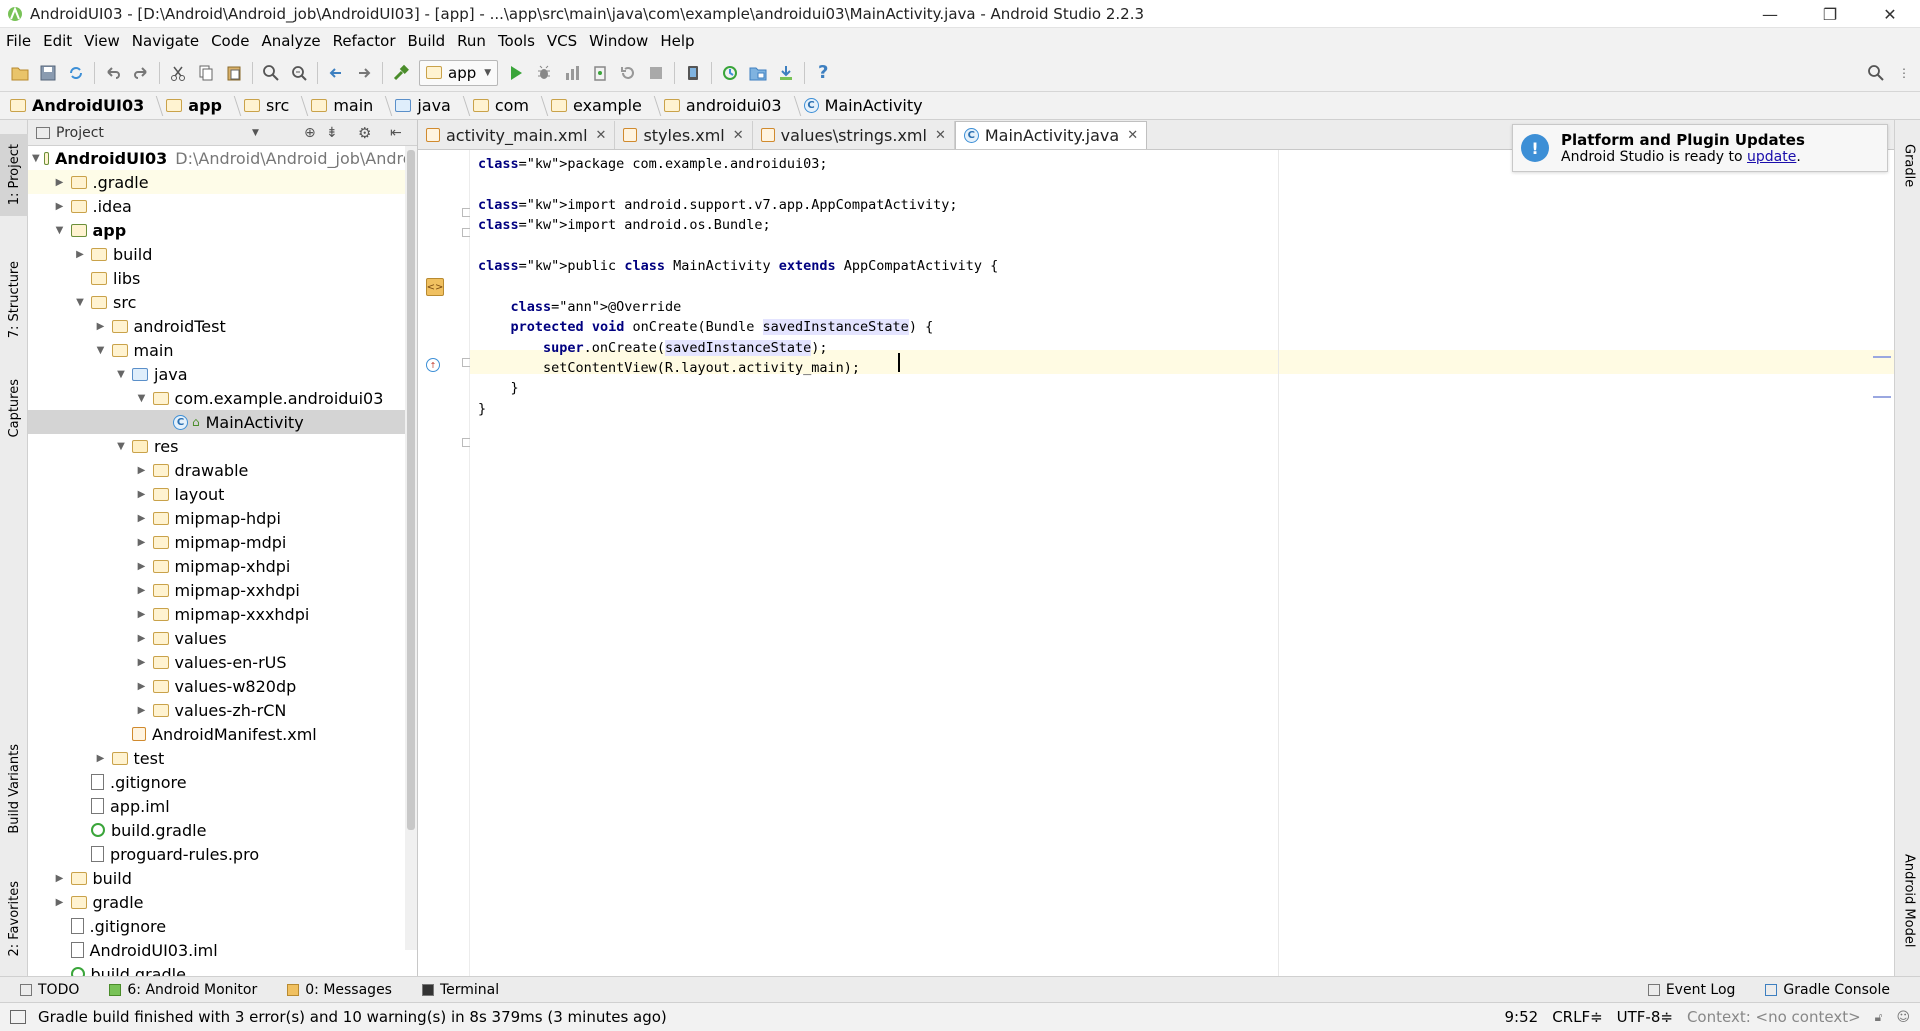 This screenshot has width=1920, height=1031. Describe the element at coordinates (222, 878) in the screenshot. I see `tree-item: ▶ build` at that location.